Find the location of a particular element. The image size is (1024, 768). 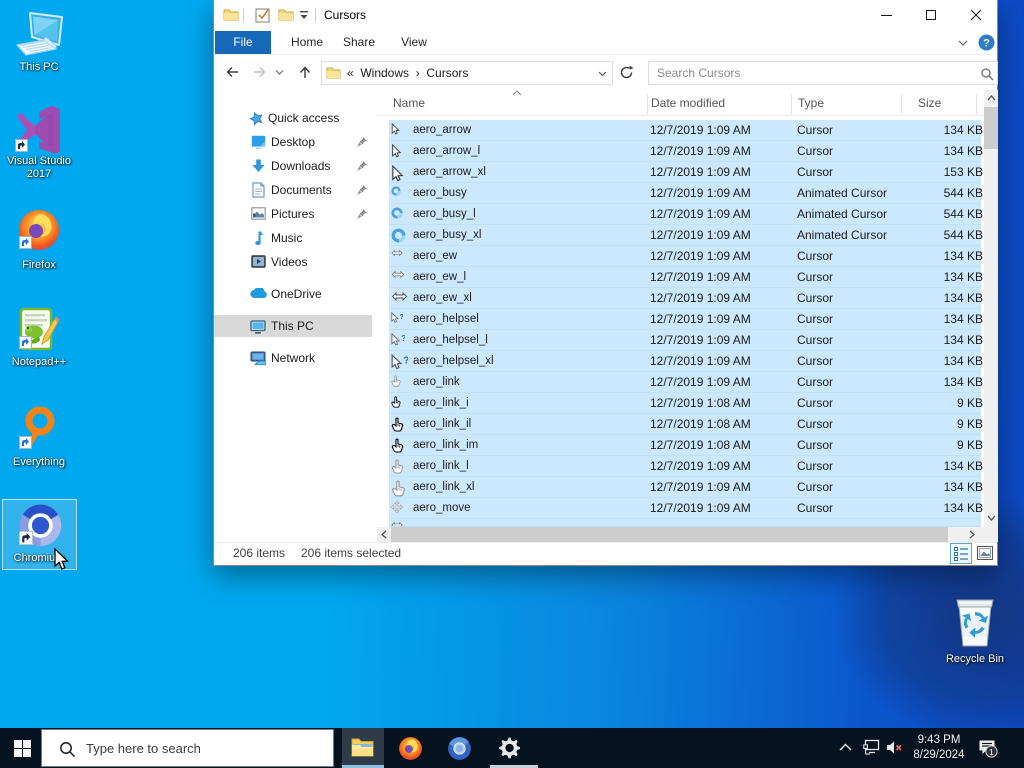

svg-text: 1 is located at coordinates (991, 752).